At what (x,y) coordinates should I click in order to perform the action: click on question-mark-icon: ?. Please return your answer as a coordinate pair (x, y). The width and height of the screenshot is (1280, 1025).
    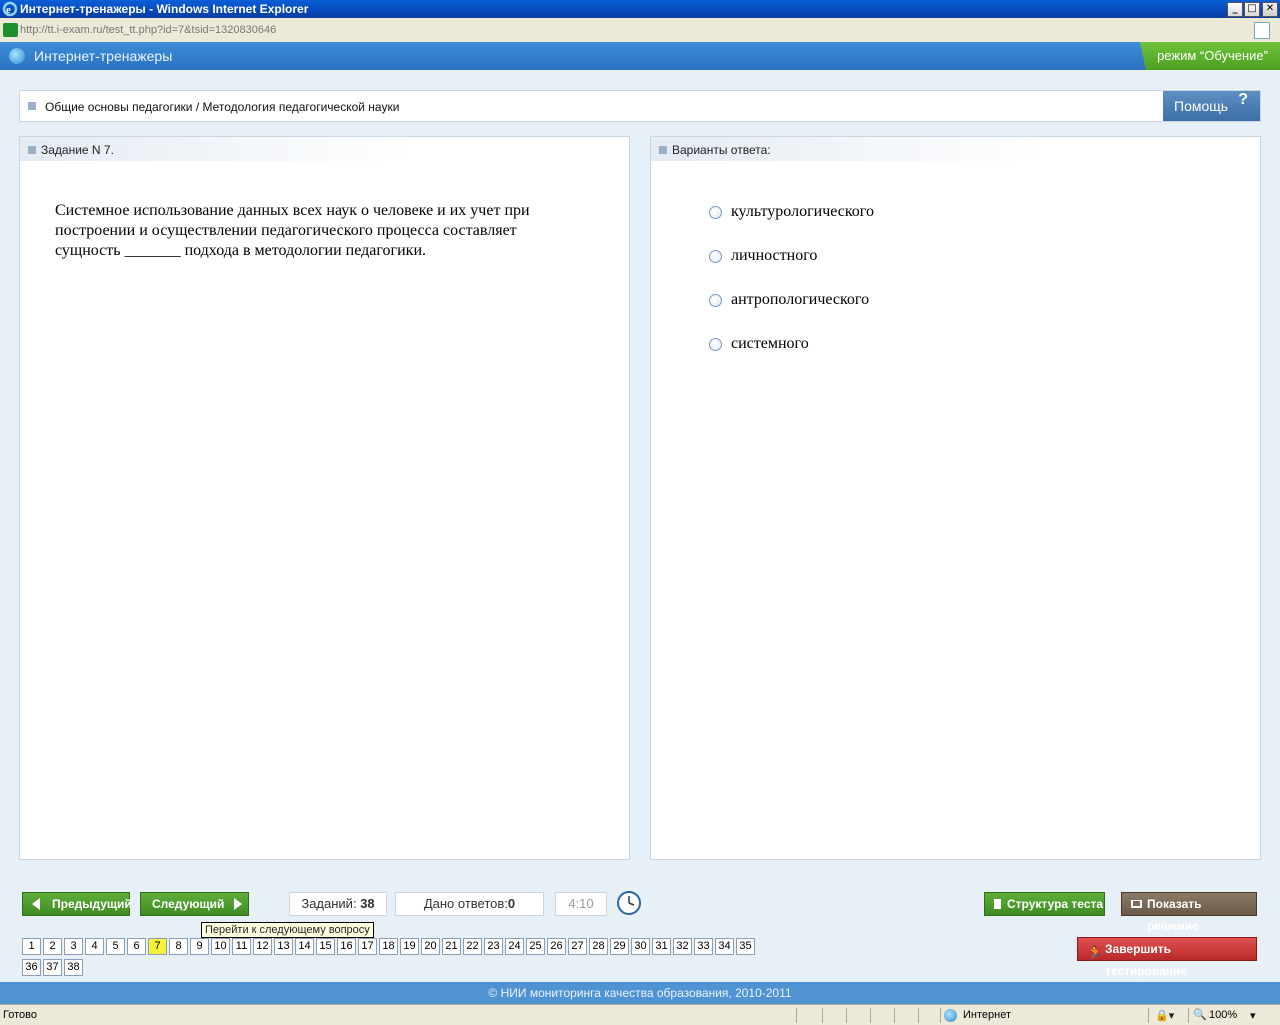
    Looking at the image, I should click on (1243, 99).